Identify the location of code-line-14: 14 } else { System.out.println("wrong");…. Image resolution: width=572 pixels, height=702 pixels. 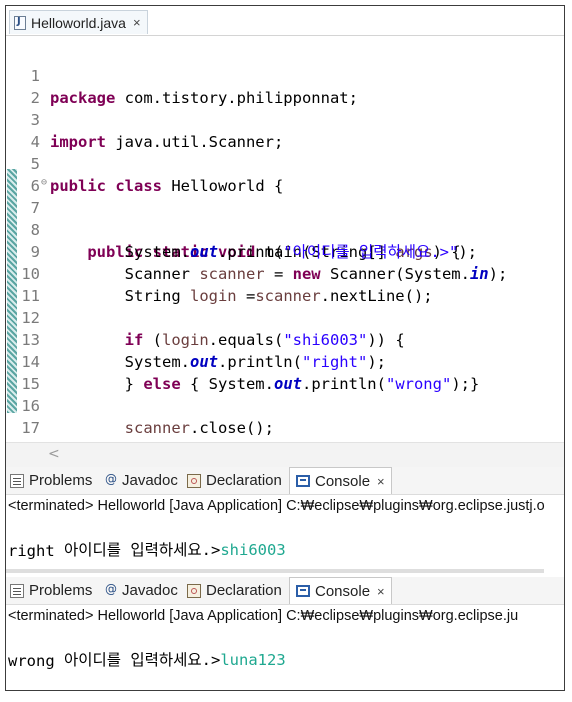
(285, 361).